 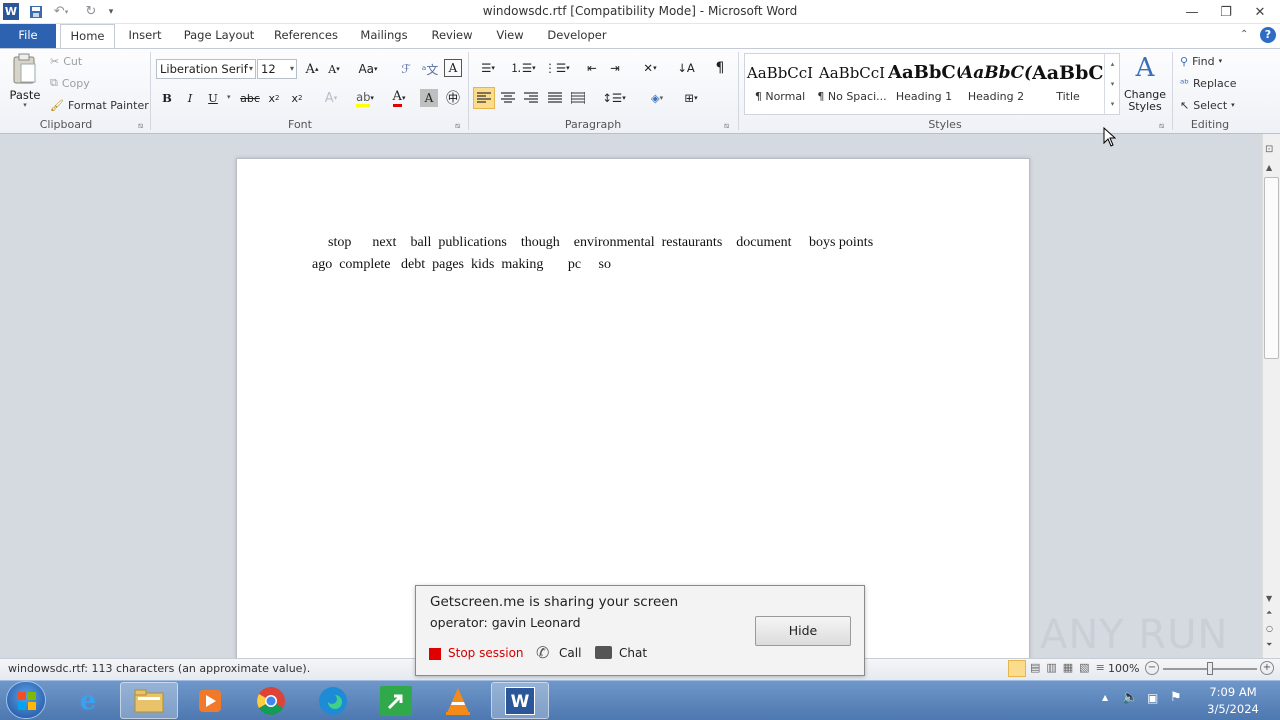 I want to click on tab-home: Home, so click(x=87, y=36).